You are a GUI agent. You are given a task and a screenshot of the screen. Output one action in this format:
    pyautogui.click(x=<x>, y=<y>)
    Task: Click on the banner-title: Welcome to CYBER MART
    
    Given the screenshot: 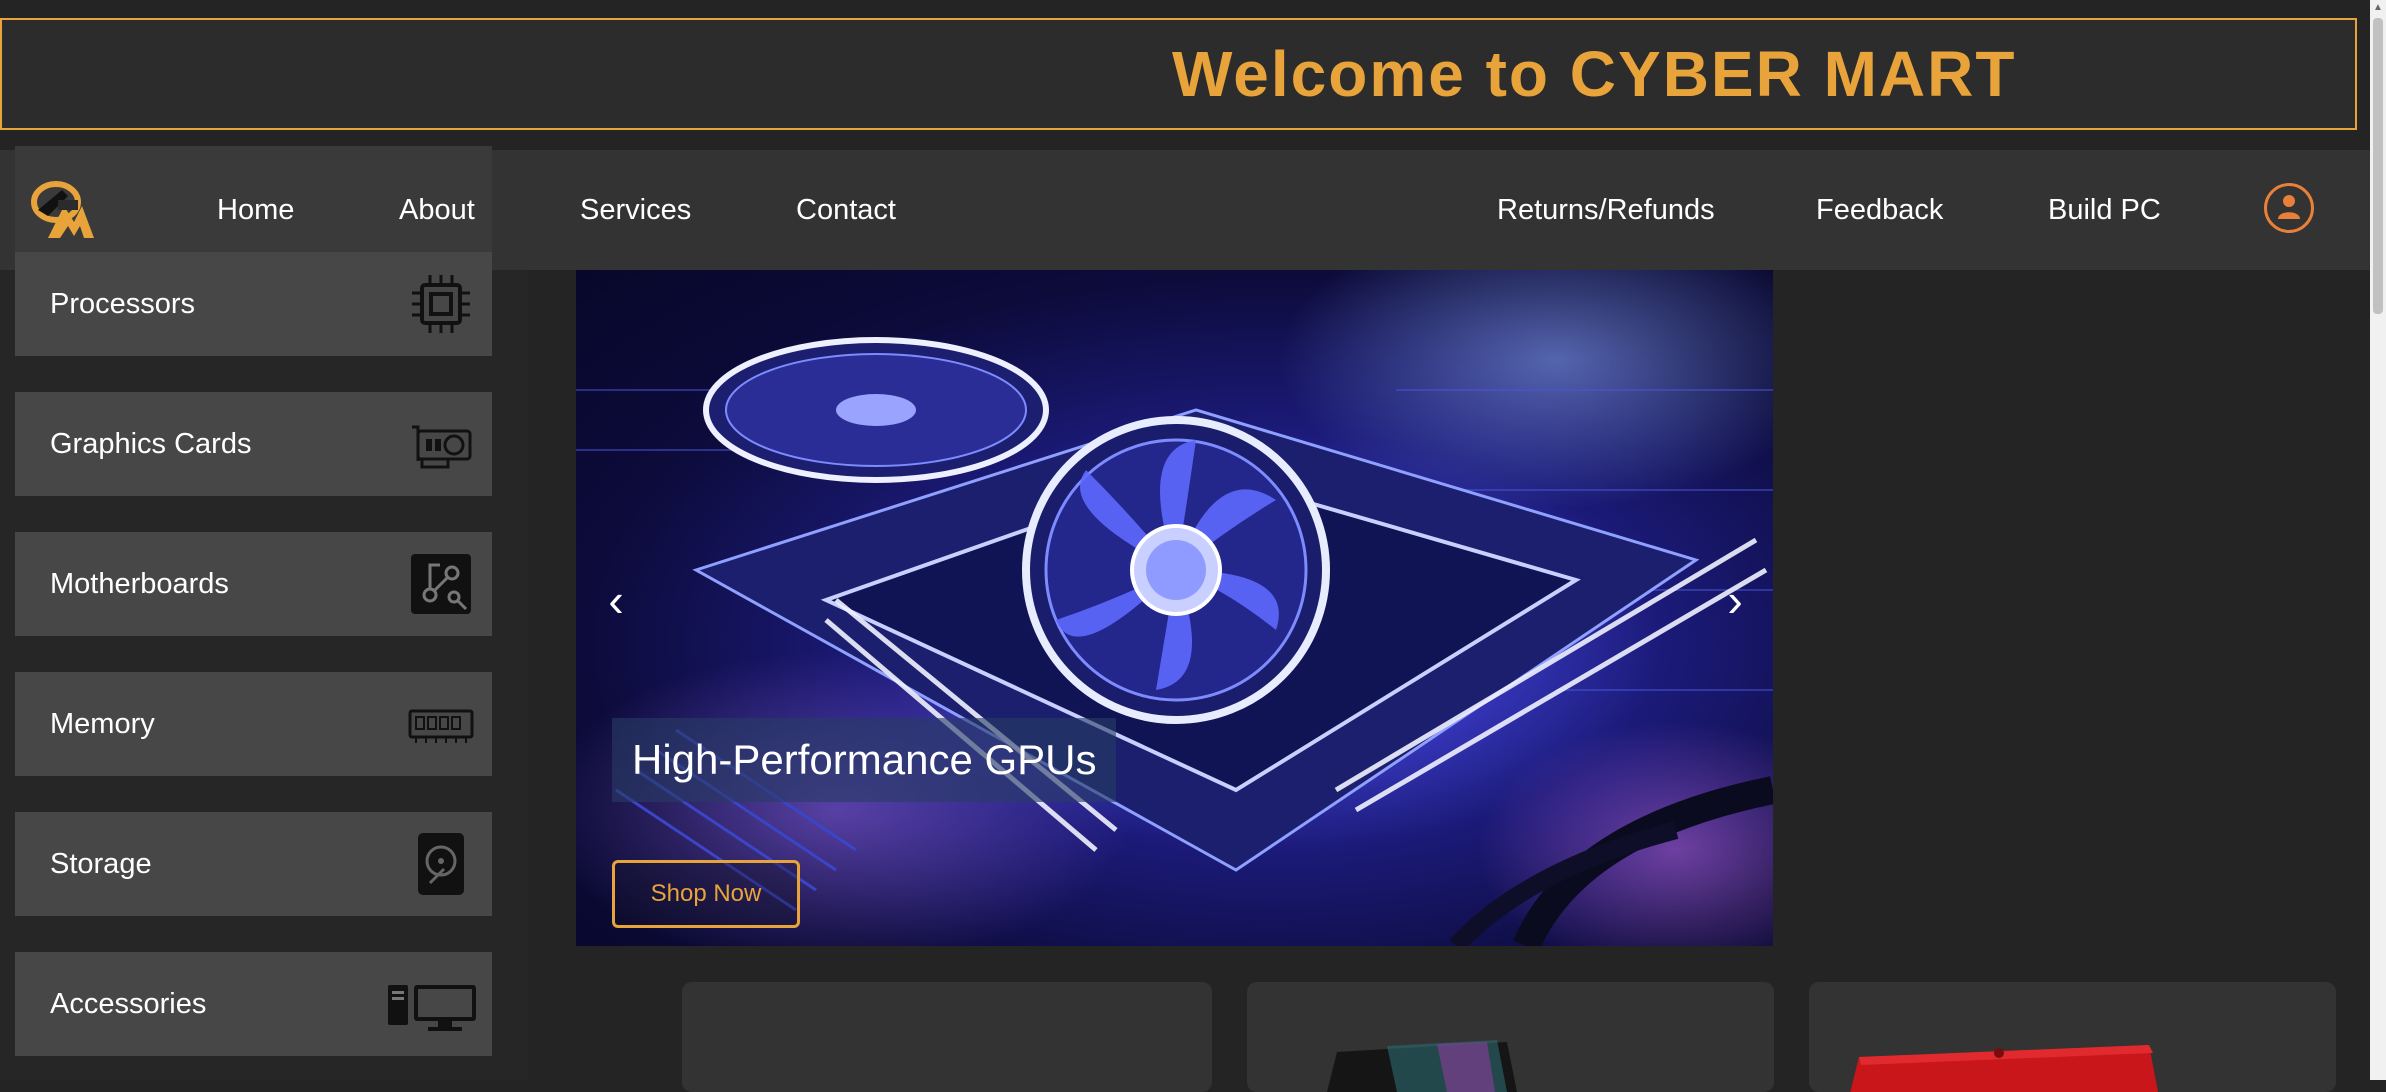 What is the action you would take?
    pyautogui.click(x=1594, y=74)
    